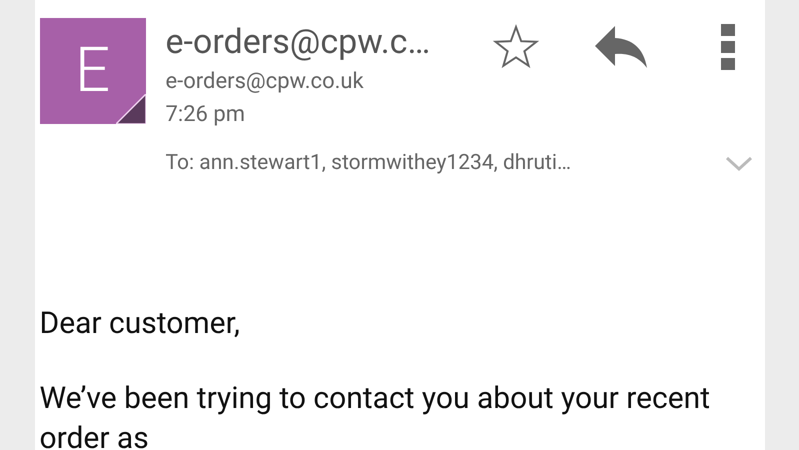 The width and height of the screenshot is (799, 450). Describe the element at coordinates (93, 71) in the screenshot. I see `sender-avatar: E` at that location.